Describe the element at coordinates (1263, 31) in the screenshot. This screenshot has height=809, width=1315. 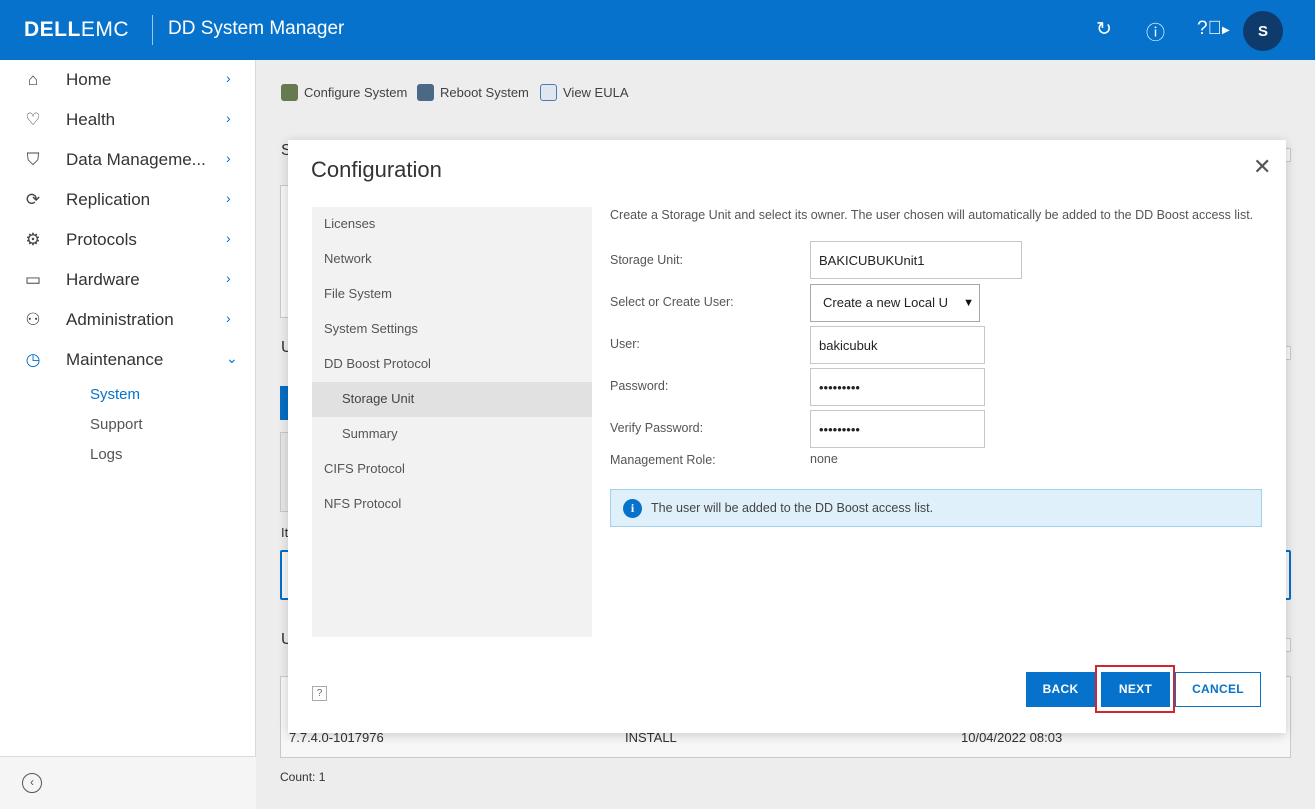
I see `user-avatar: S` at that location.